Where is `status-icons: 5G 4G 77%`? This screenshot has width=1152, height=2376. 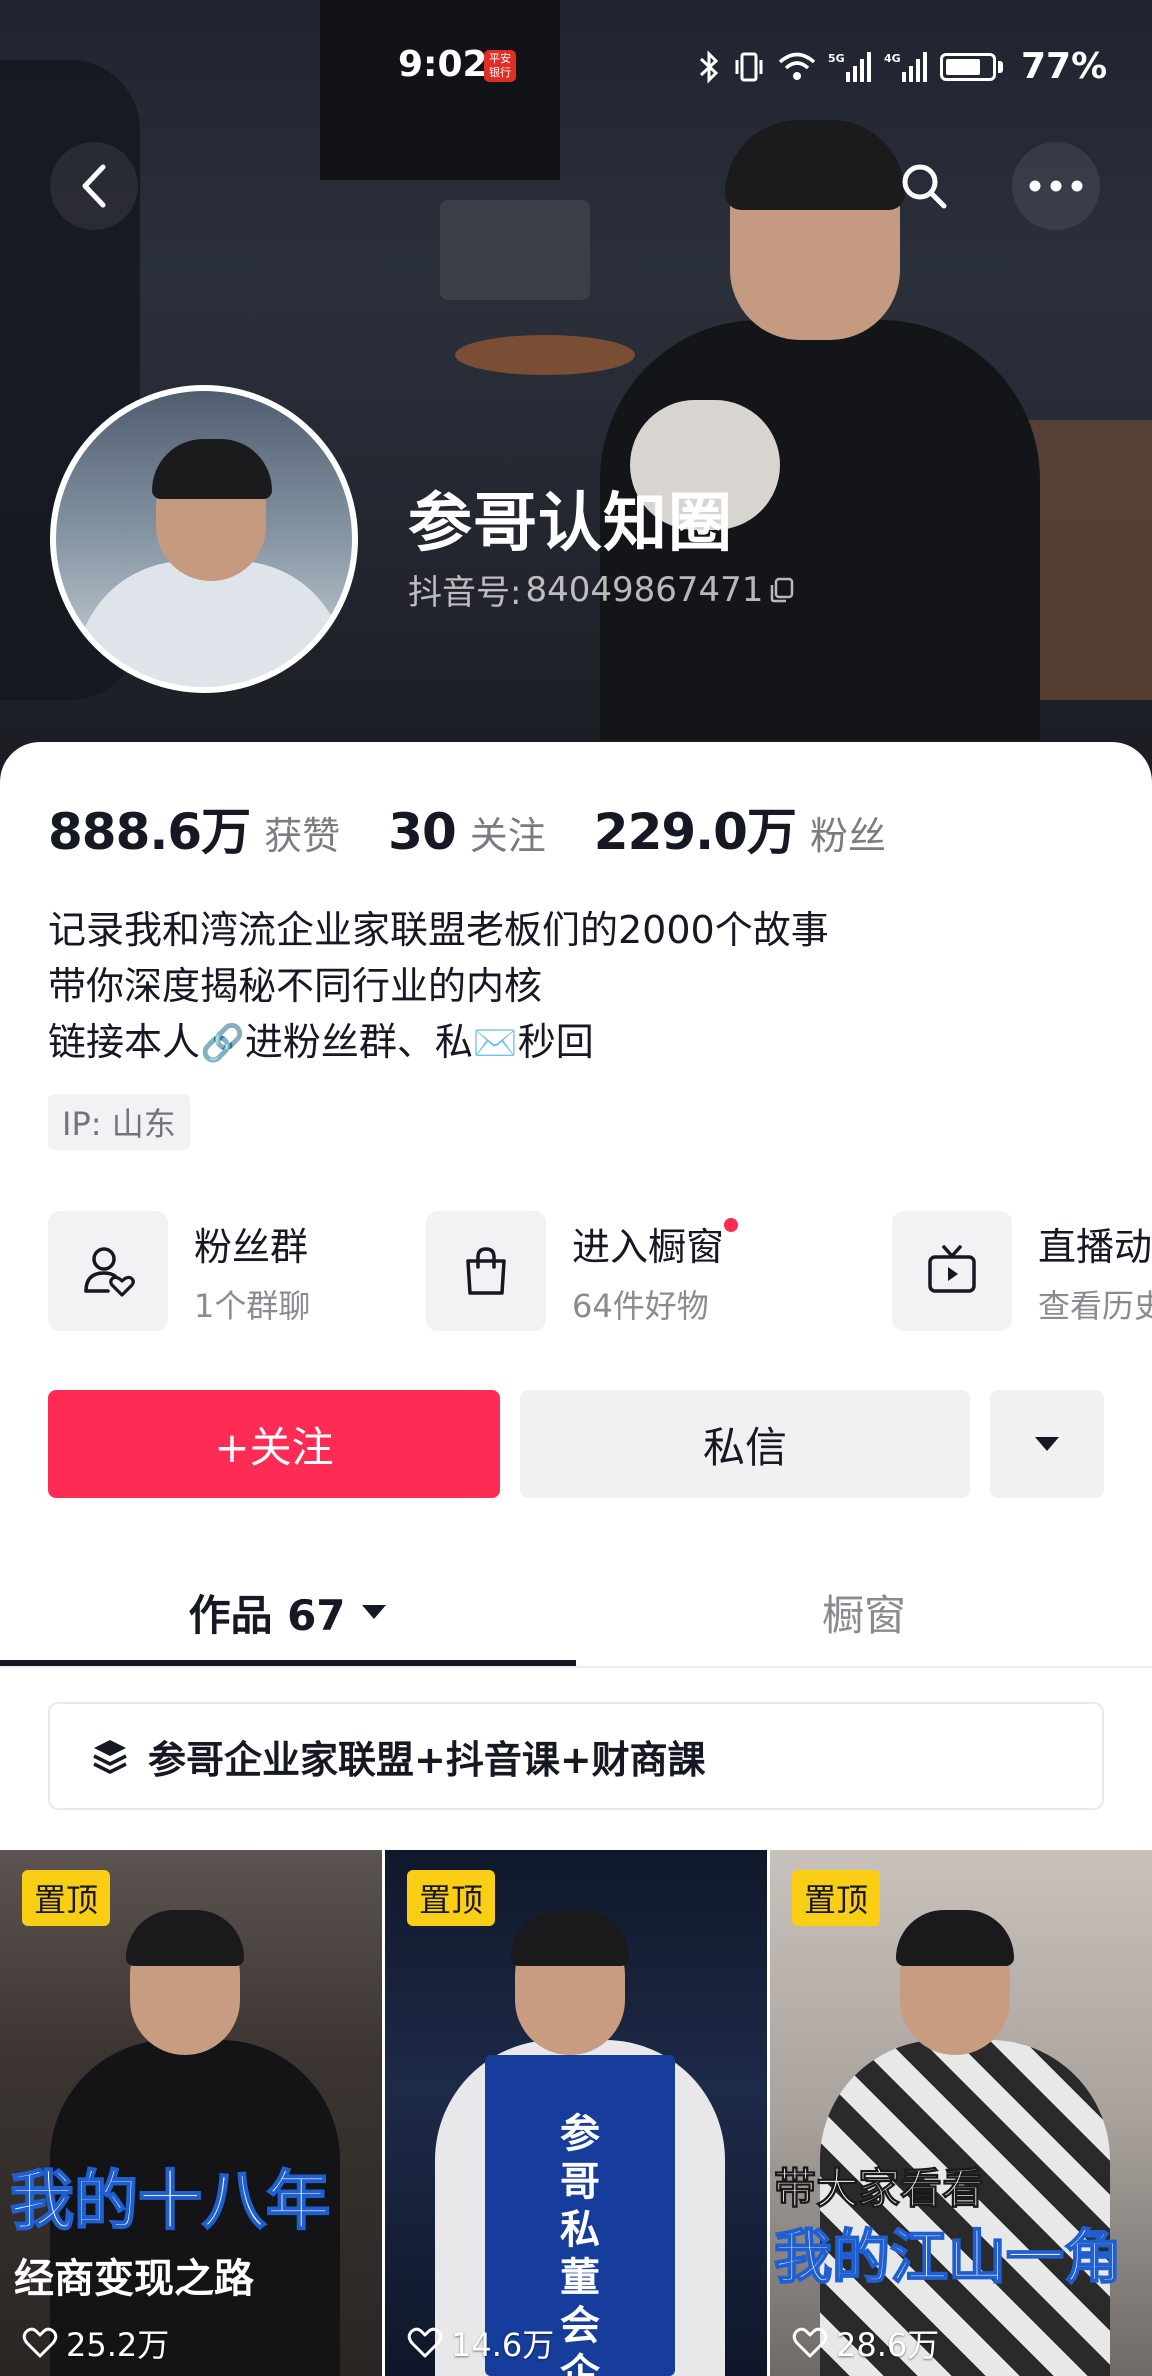
status-icons: 5G 4G 77% is located at coordinates (902, 66).